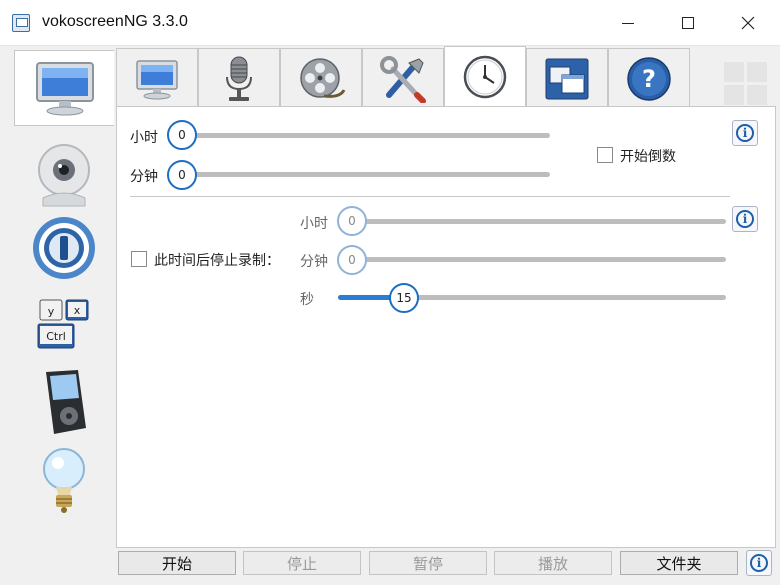 This screenshot has width=780, height=585. I want to click on maximize-icon, so click(688, 23).